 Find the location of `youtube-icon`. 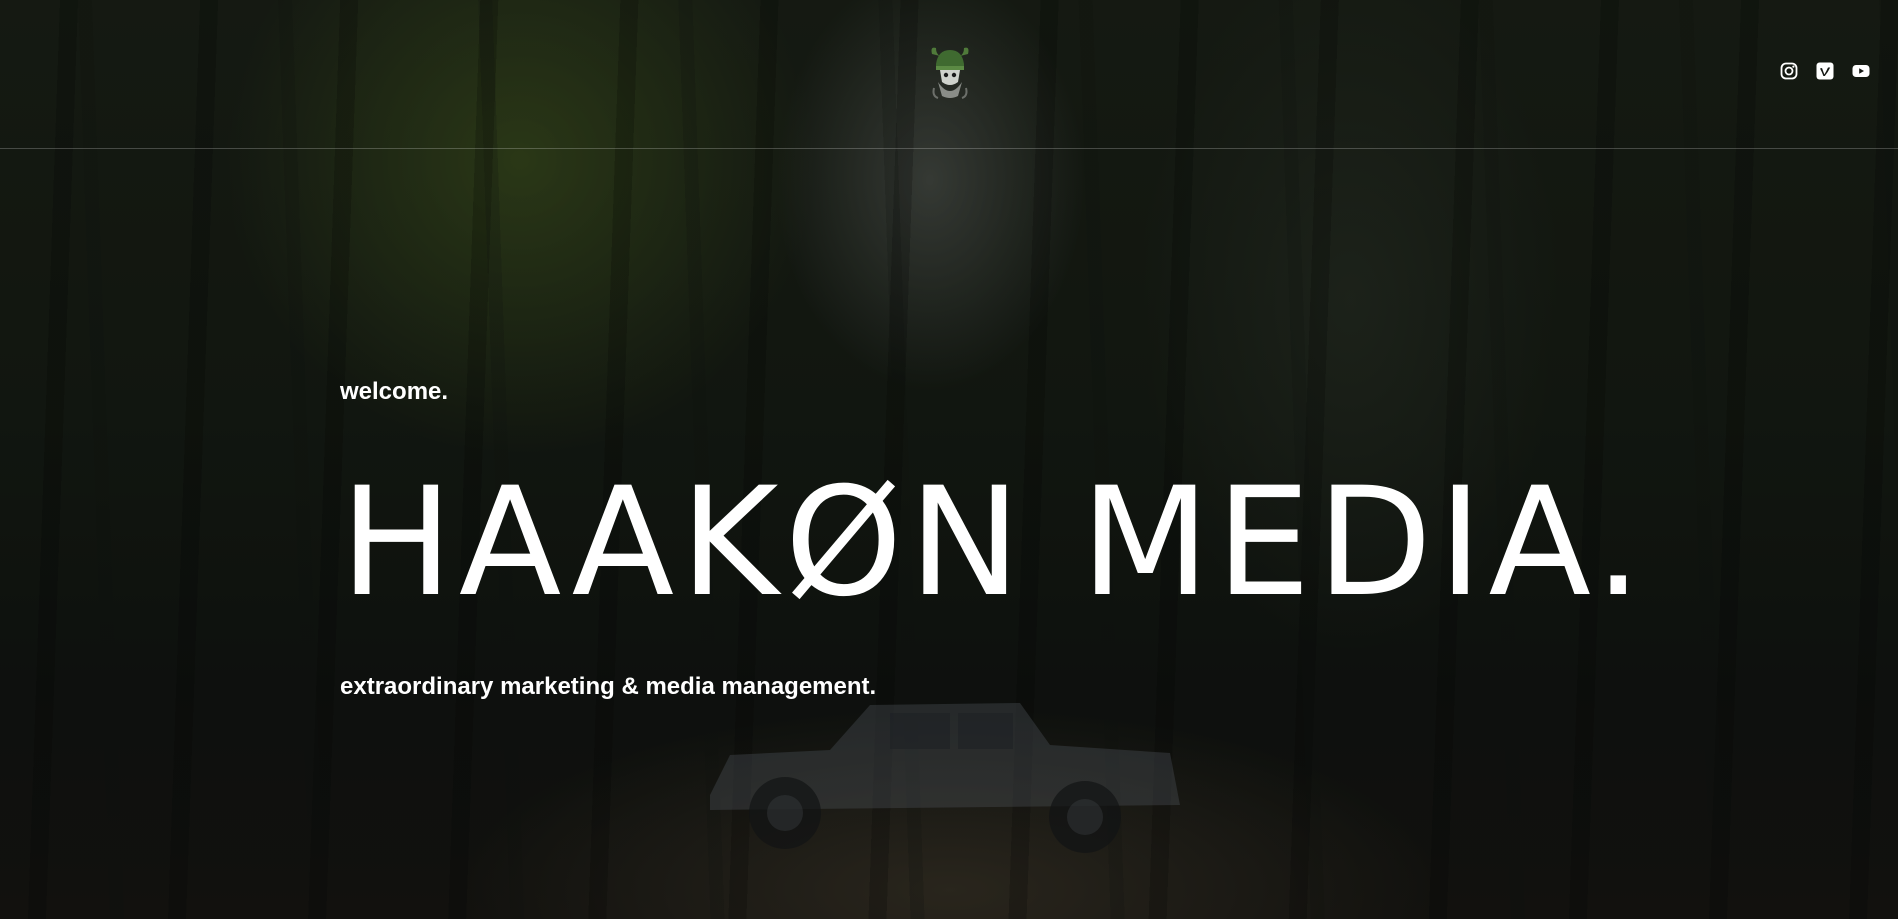

youtube-icon is located at coordinates (1861, 71).